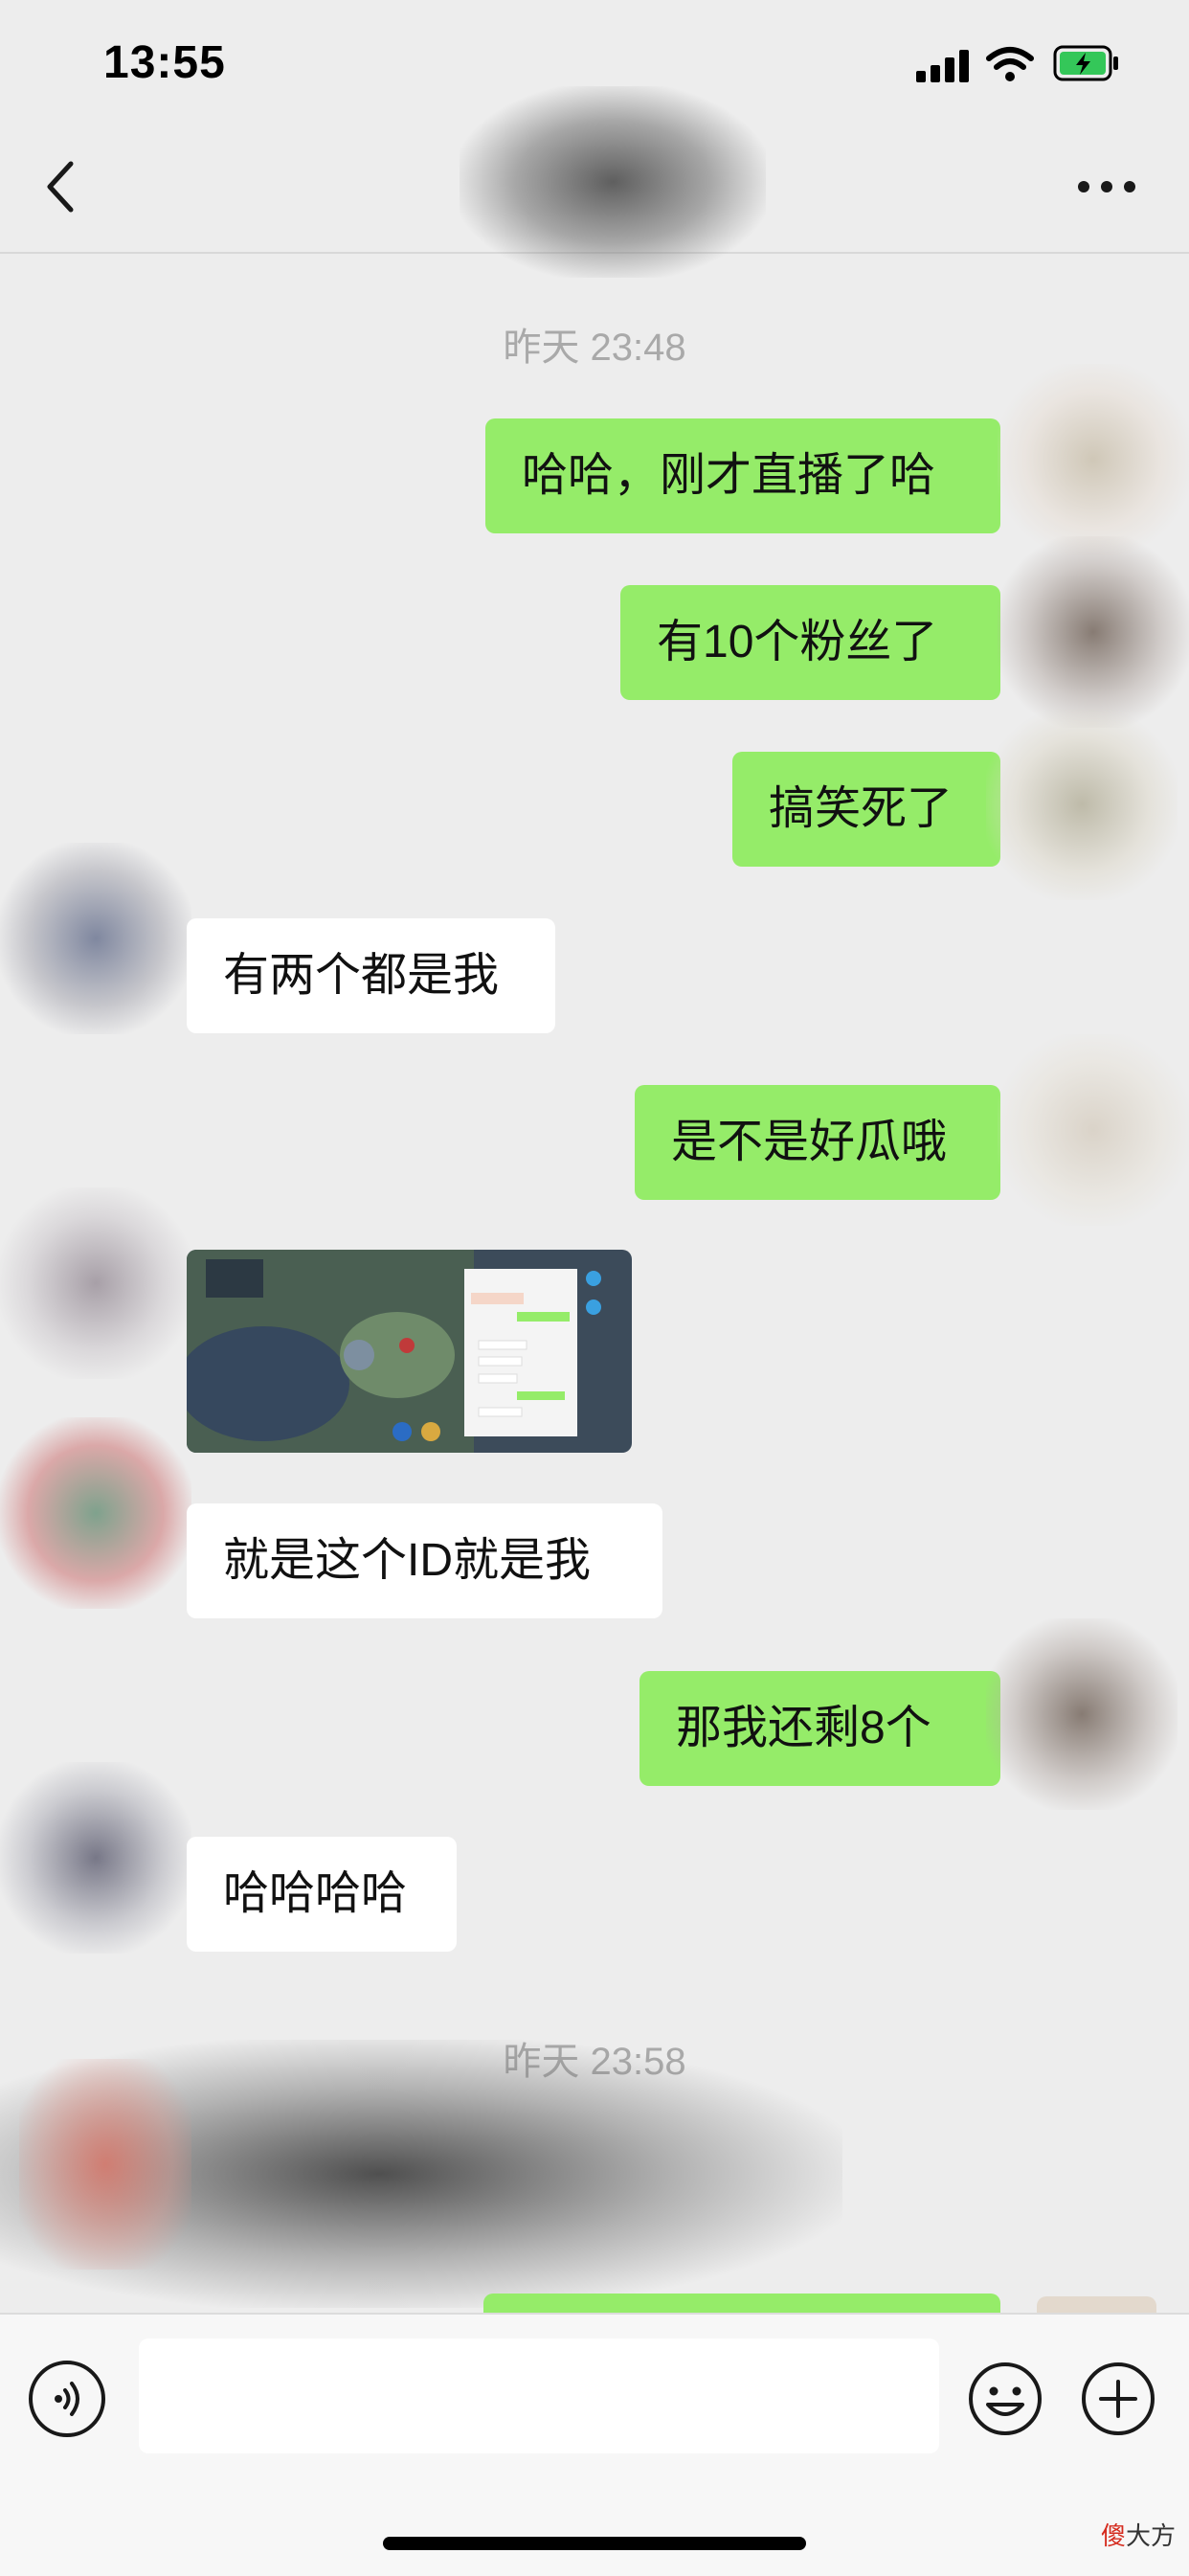  What do you see at coordinates (810, 642) in the screenshot?
I see `outgoing-message: 有10个粉丝了` at bounding box center [810, 642].